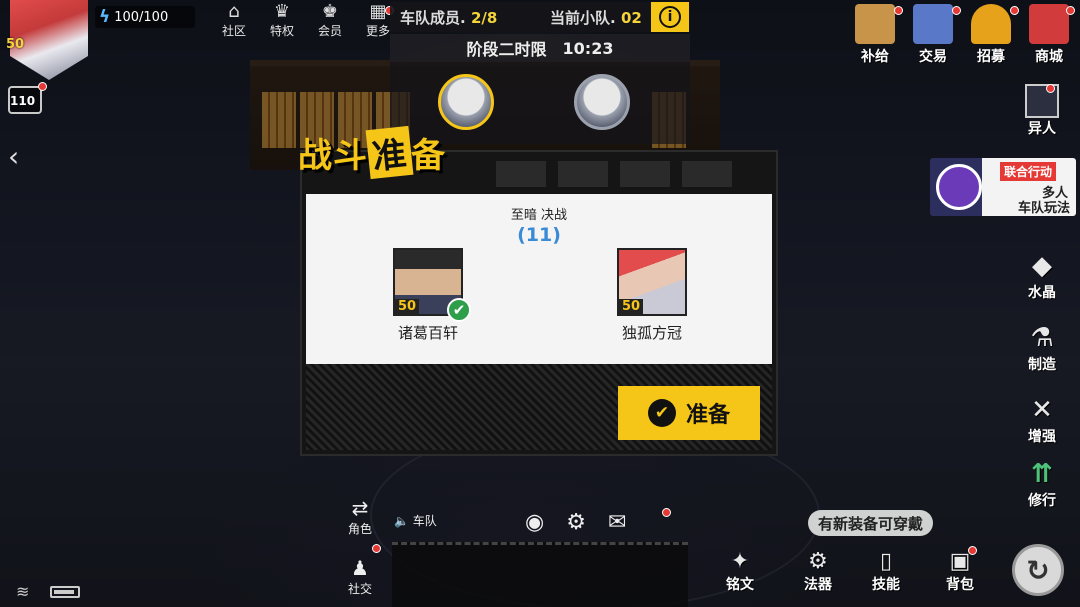  What do you see at coordinates (415, 520) in the screenshot?
I see `team-voice-button: 🔈 车队` at bounding box center [415, 520].